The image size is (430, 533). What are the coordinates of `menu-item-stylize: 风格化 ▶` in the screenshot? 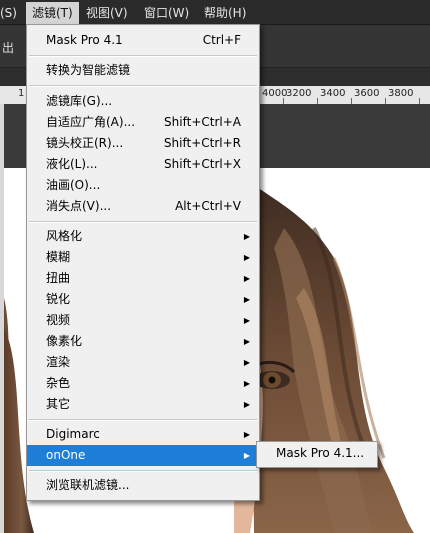 It's located at (143, 236).